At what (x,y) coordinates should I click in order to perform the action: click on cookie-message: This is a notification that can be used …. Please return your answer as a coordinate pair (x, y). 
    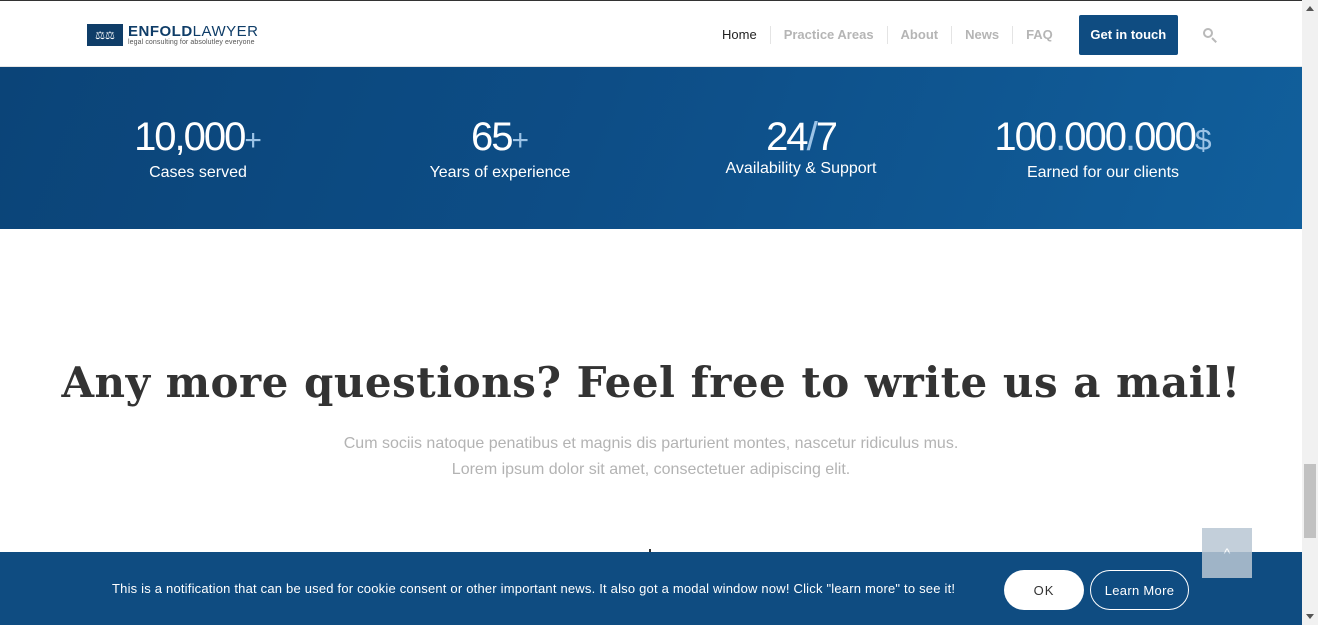
    Looking at the image, I should click on (534, 588).